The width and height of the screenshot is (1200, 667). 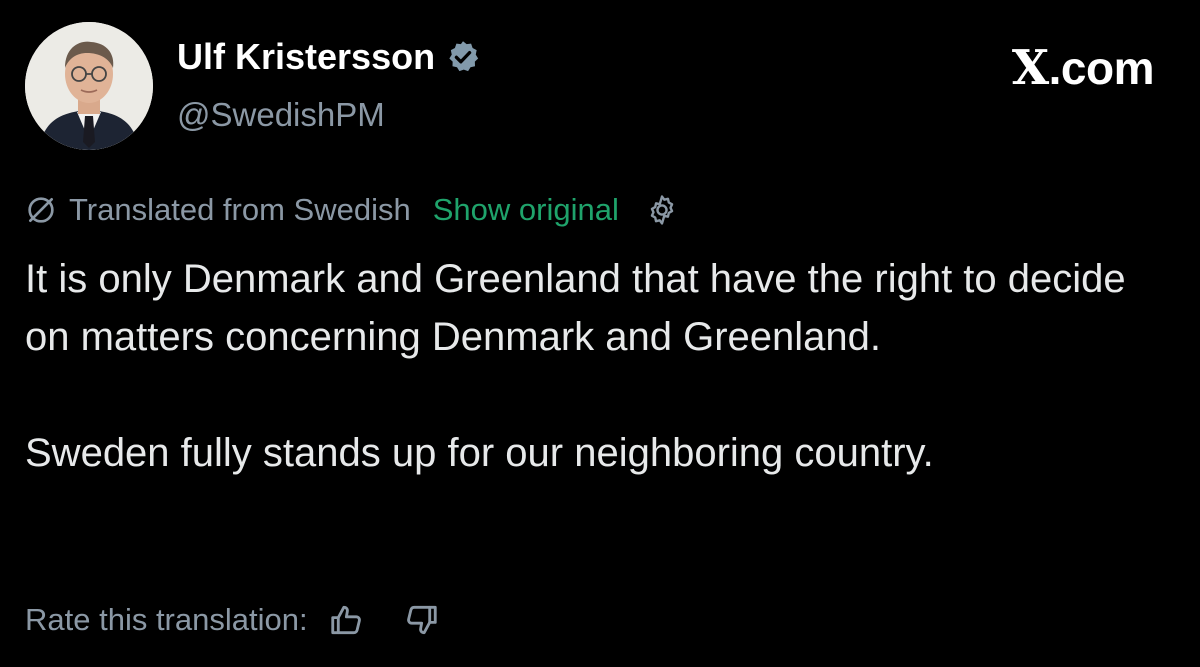 I want to click on translation-bar: Translated from Swedish Show original, so click(x=352, y=210).